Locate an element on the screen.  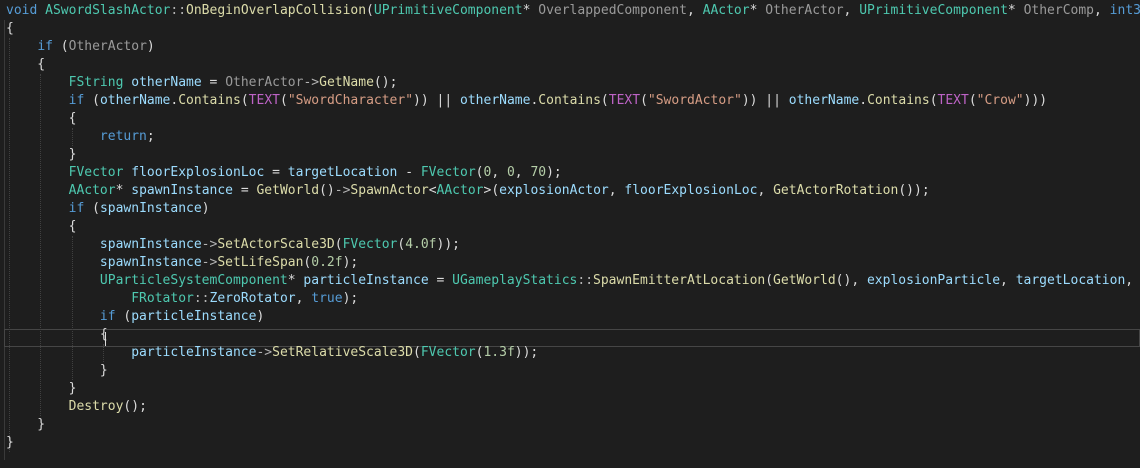
code-line: return; is located at coordinates (80, 137).